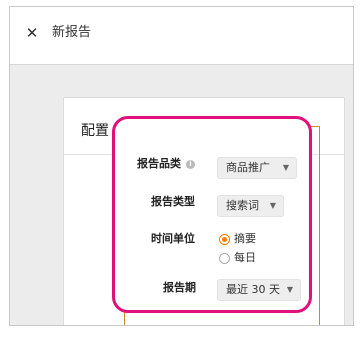  Describe the element at coordinates (242, 205) in the screenshot. I see `report-type-select-value: 搜索词` at that location.